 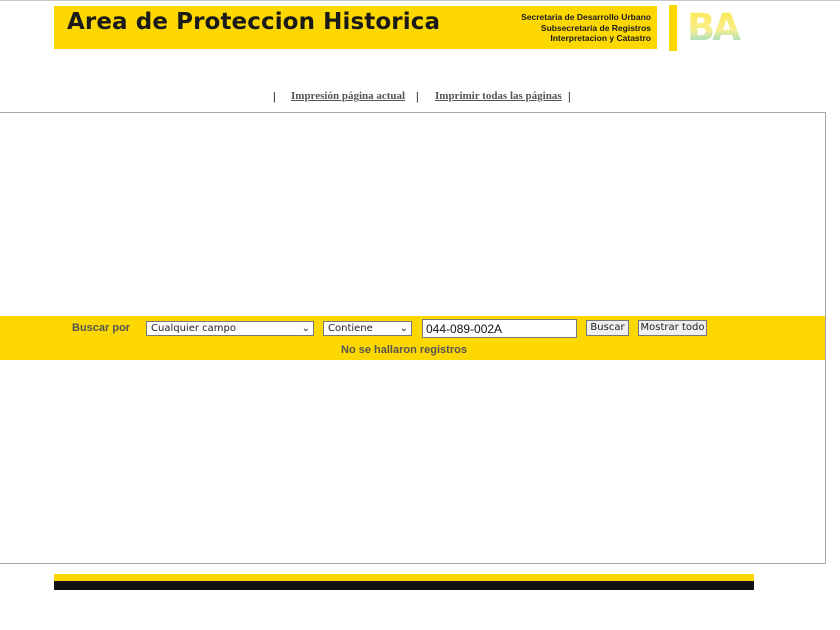 I want to click on field-select-value: Cualquier campo, so click(x=193, y=328).